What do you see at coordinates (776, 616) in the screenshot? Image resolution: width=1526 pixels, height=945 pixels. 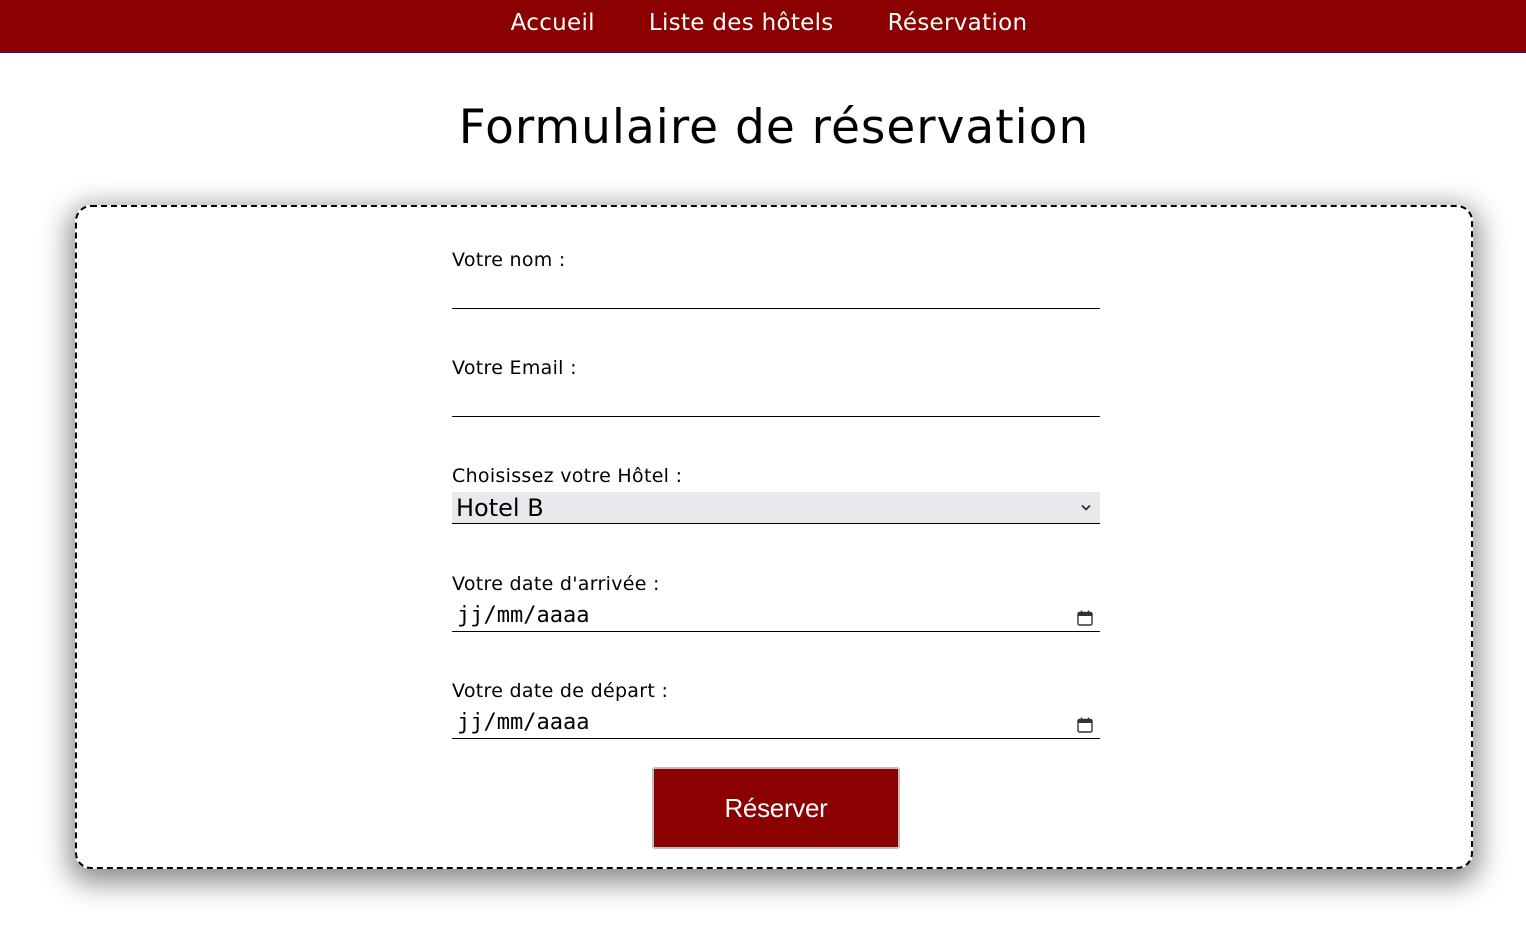 I see `arrival-date-input: jj/mm/aaaa` at bounding box center [776, 616].